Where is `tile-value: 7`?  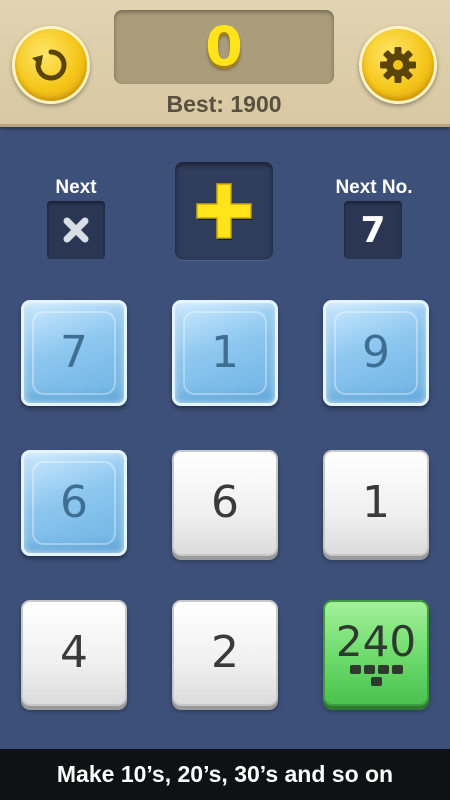
tile-value: 7 is located at coordinates (74, 352).